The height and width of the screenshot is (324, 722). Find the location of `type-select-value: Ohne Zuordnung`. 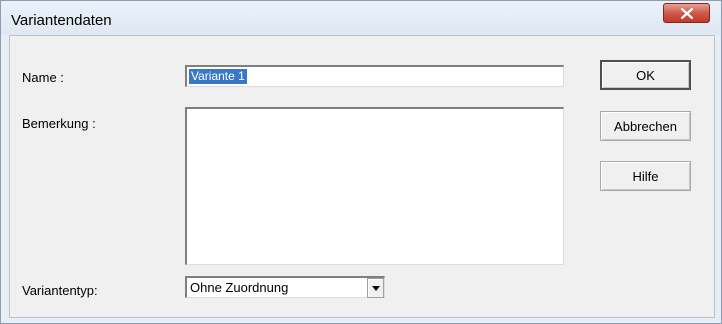

type-select-value: Ohne Zuordnung is located at coordinates (239, 287).